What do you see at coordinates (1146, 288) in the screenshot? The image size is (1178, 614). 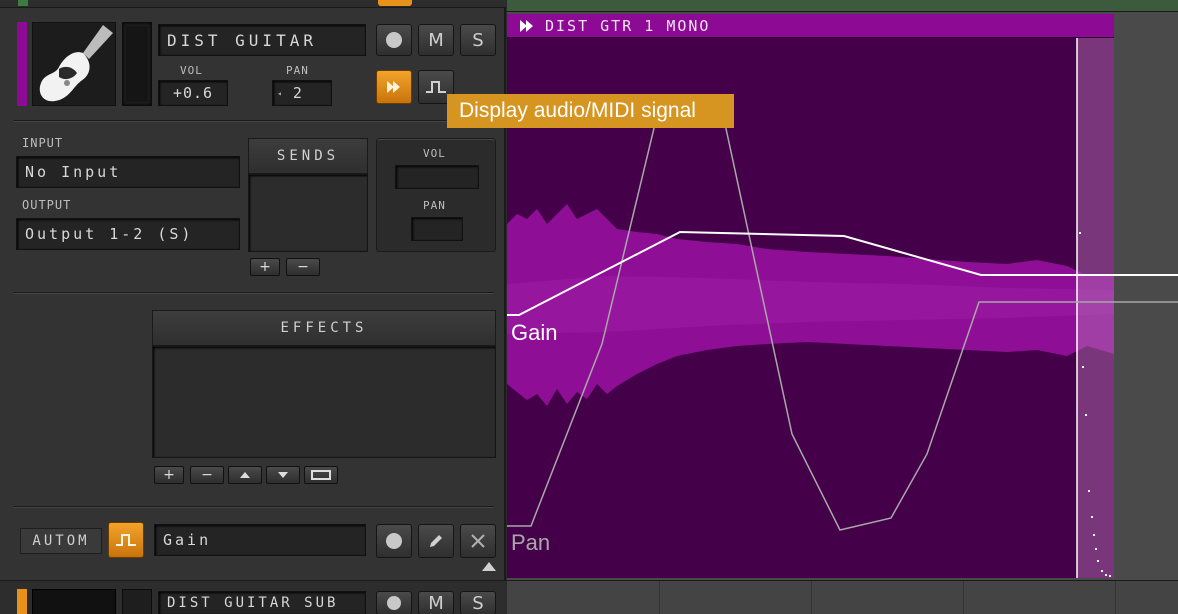 I see `automation-extension` at bounding box center [1146, 288].